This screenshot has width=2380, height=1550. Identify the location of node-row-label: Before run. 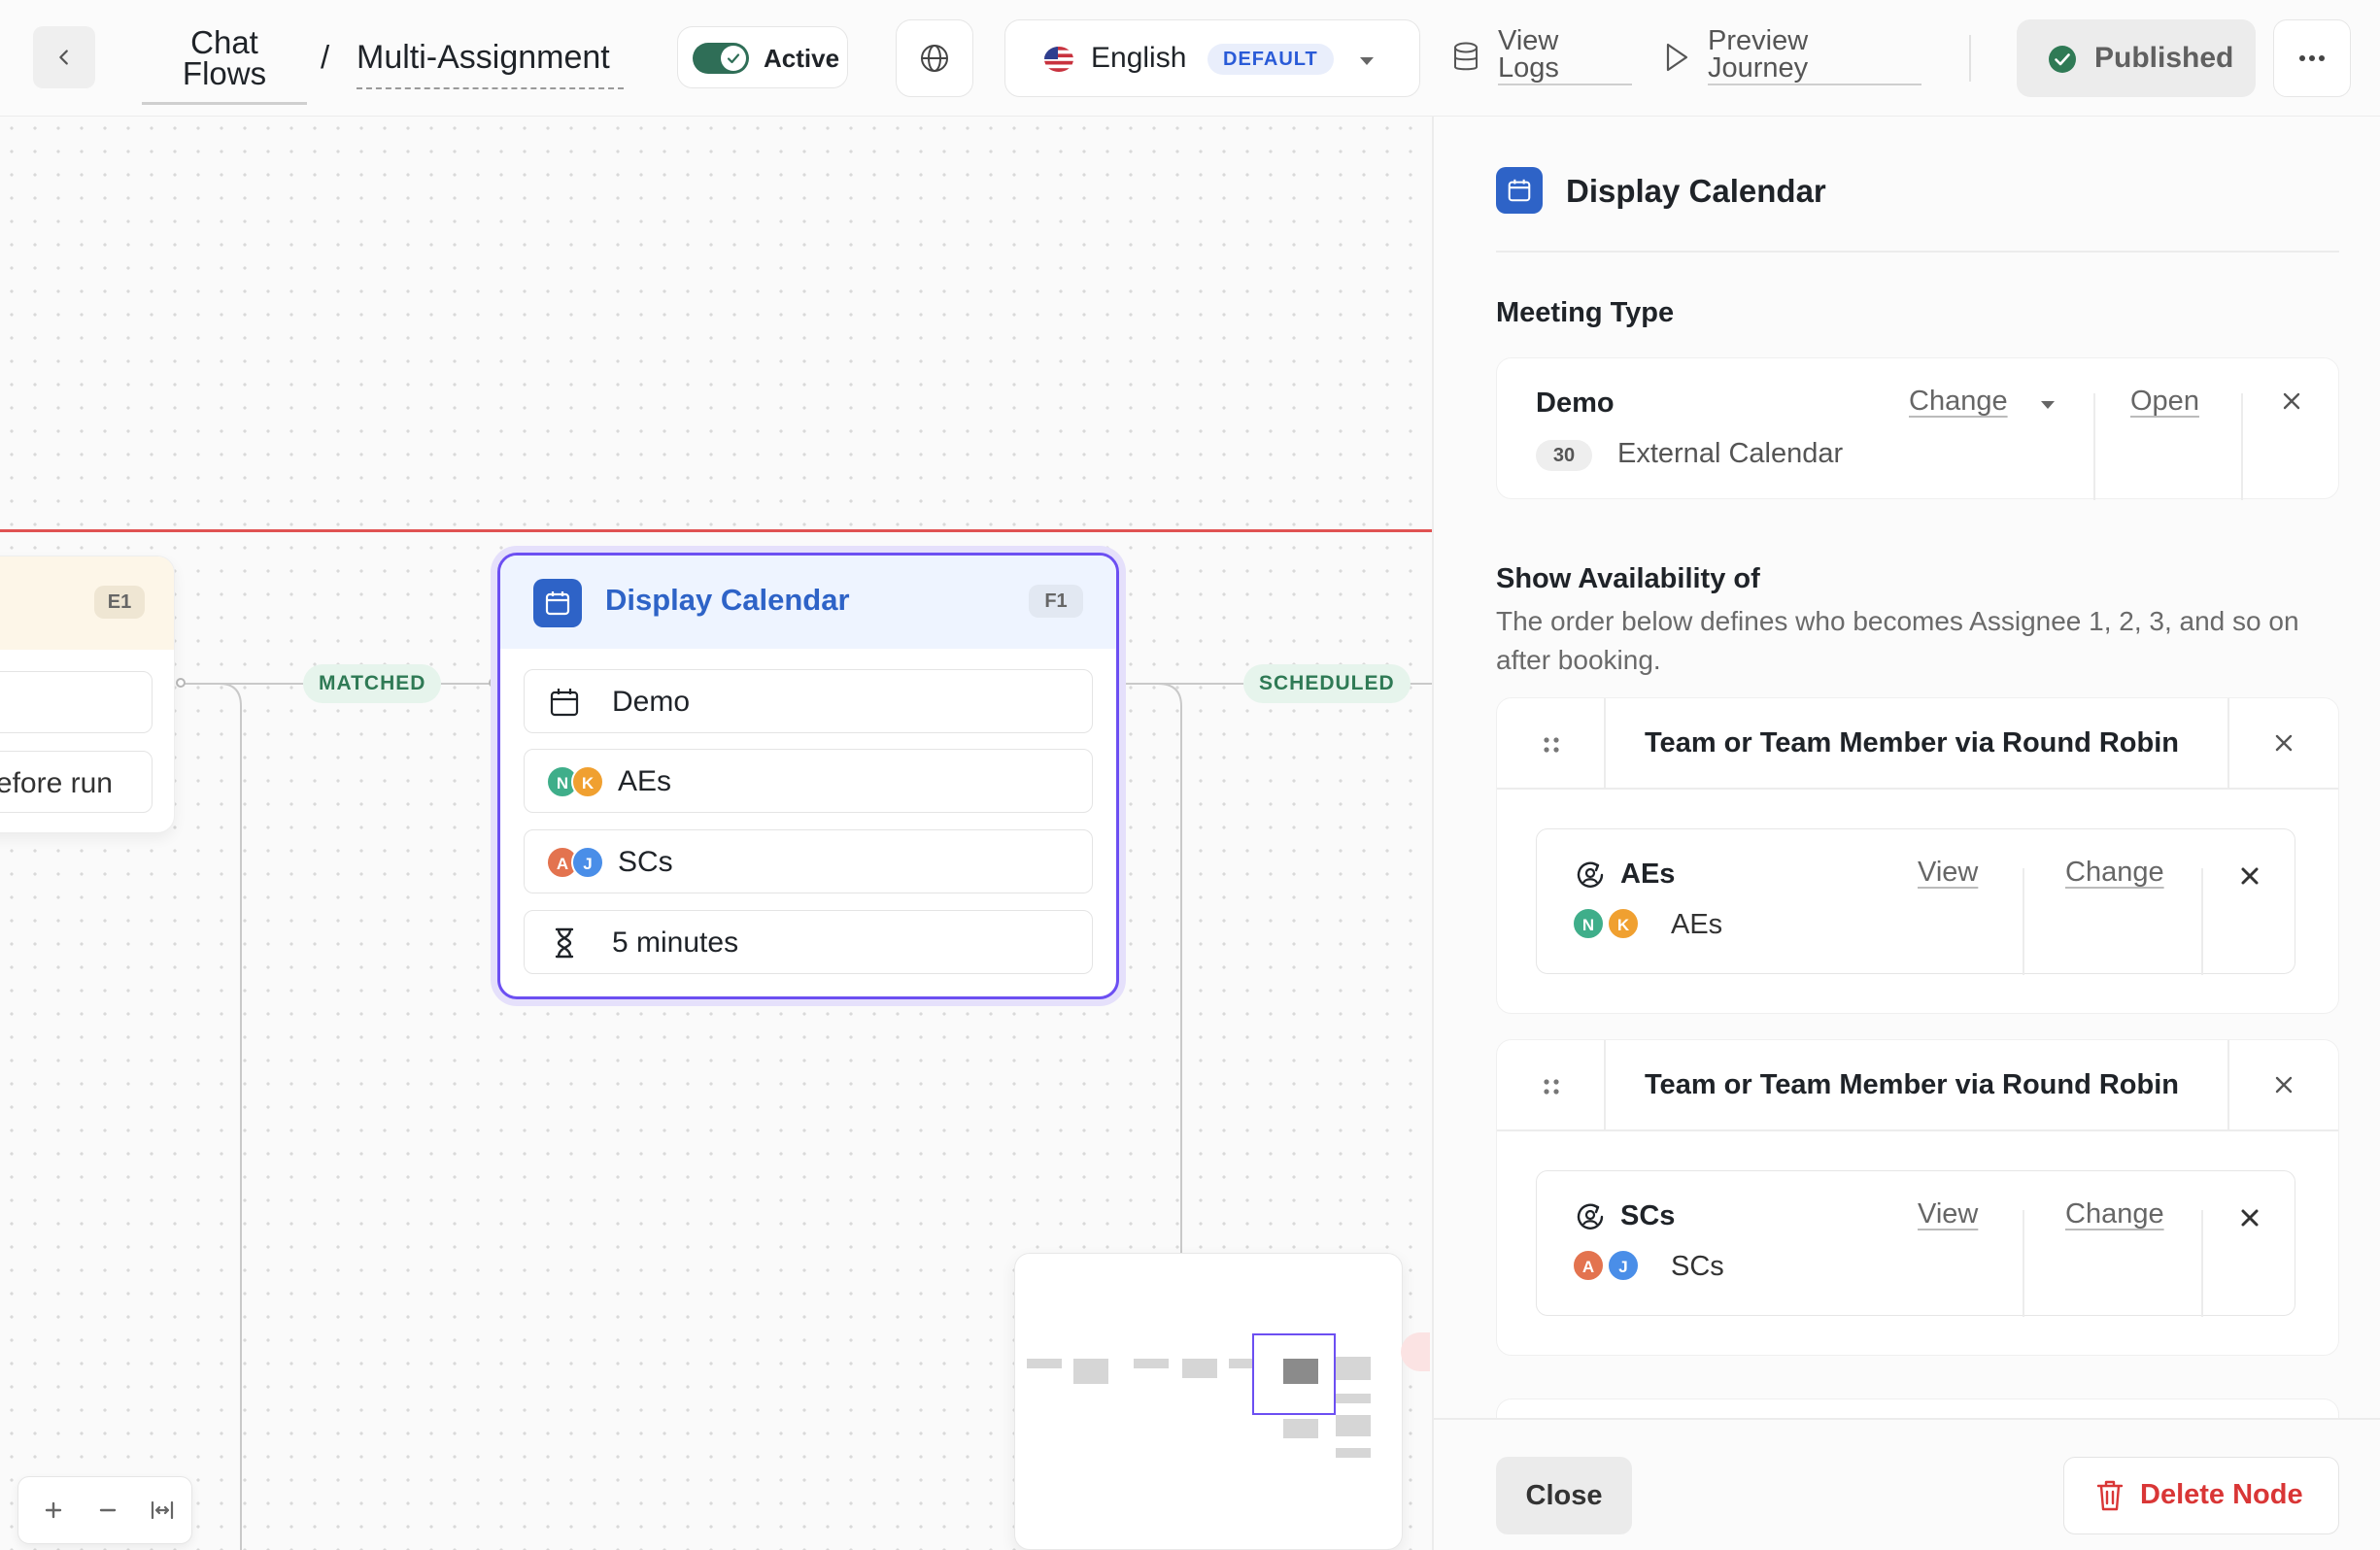
(56, 783).